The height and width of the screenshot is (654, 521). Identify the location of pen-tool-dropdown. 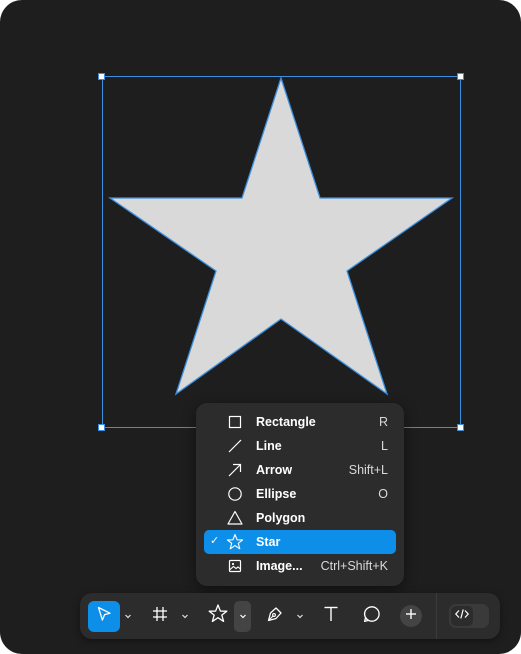
(300, 616).